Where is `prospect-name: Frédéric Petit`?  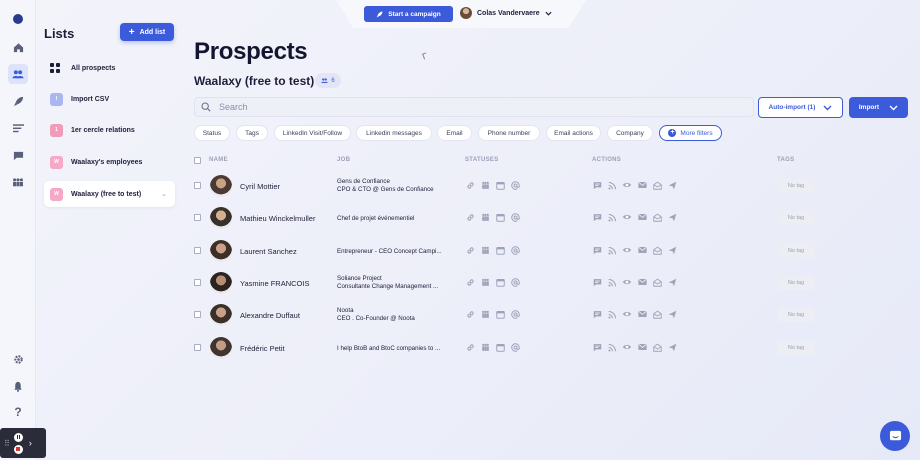 prospect-name: Frédéric Petit is located at coordinates (262, 348).